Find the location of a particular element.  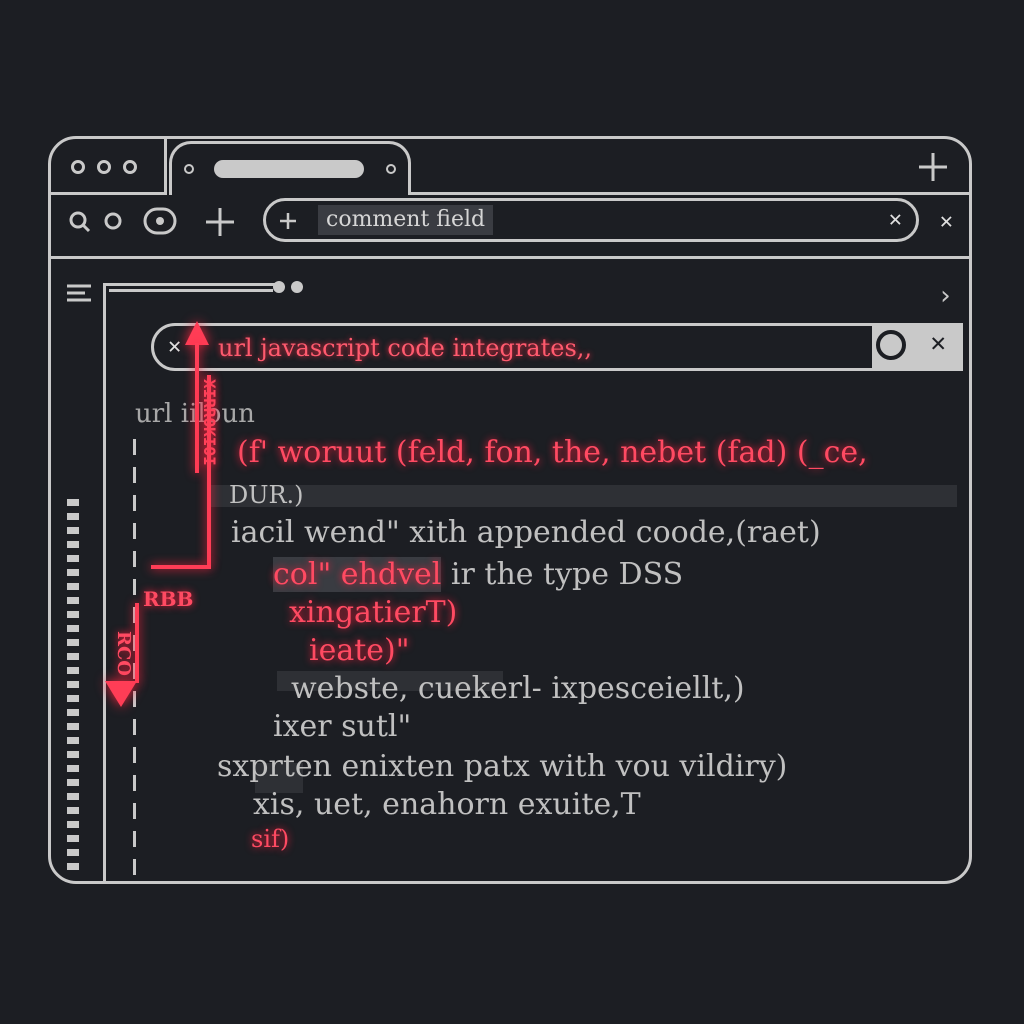

record-icon is located at coordinates (160, 221).